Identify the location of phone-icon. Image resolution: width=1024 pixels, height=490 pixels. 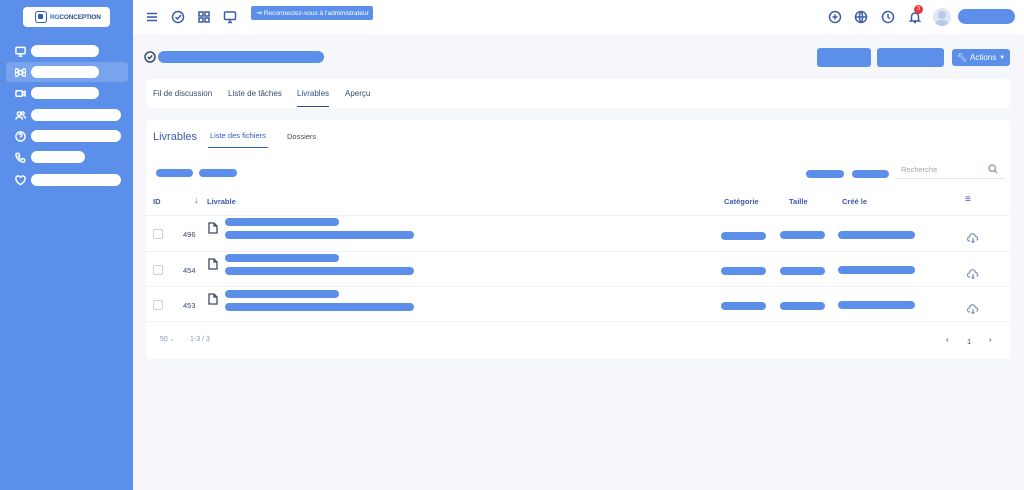
(20, 157).